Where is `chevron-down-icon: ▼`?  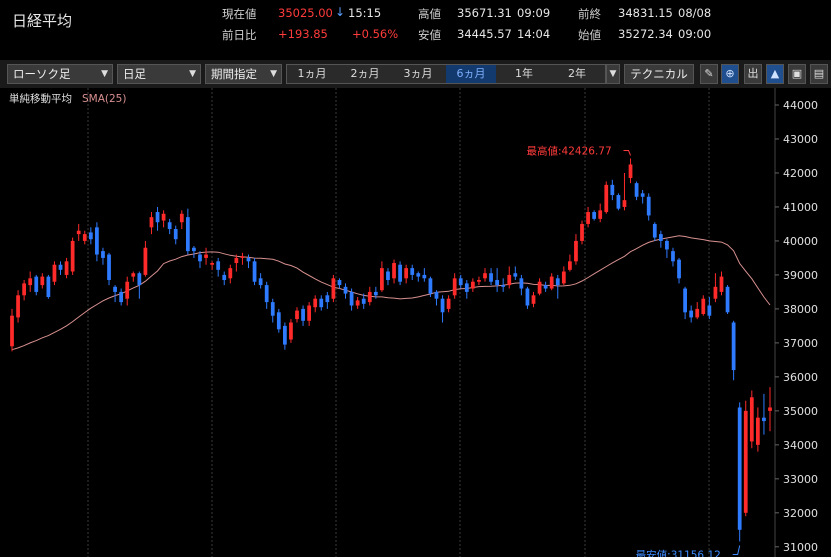
chevron-down-icon: ▼ is located at coordinates (613, 74).